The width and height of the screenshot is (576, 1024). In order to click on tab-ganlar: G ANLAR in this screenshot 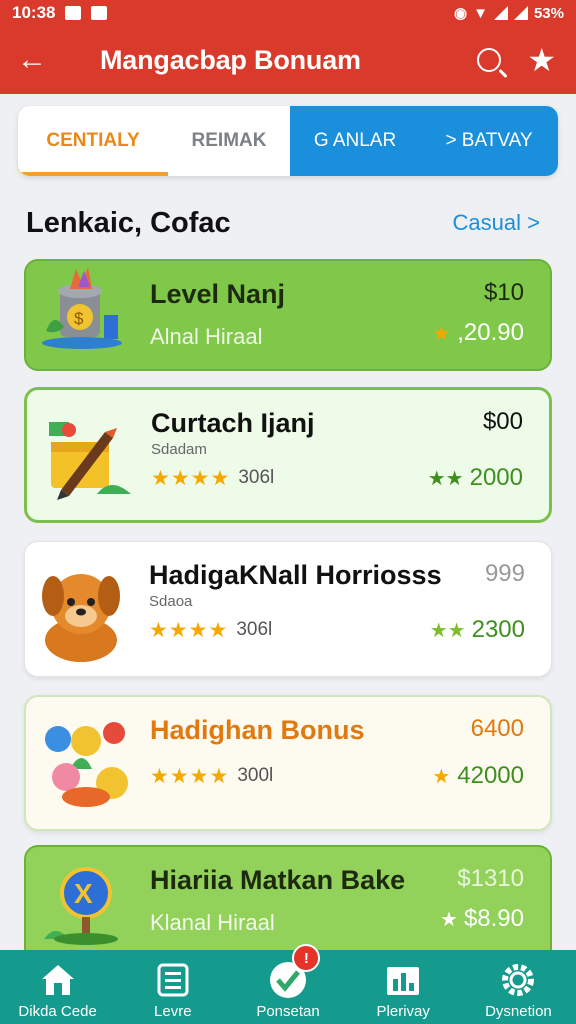, I will do `click(355, 141)`.